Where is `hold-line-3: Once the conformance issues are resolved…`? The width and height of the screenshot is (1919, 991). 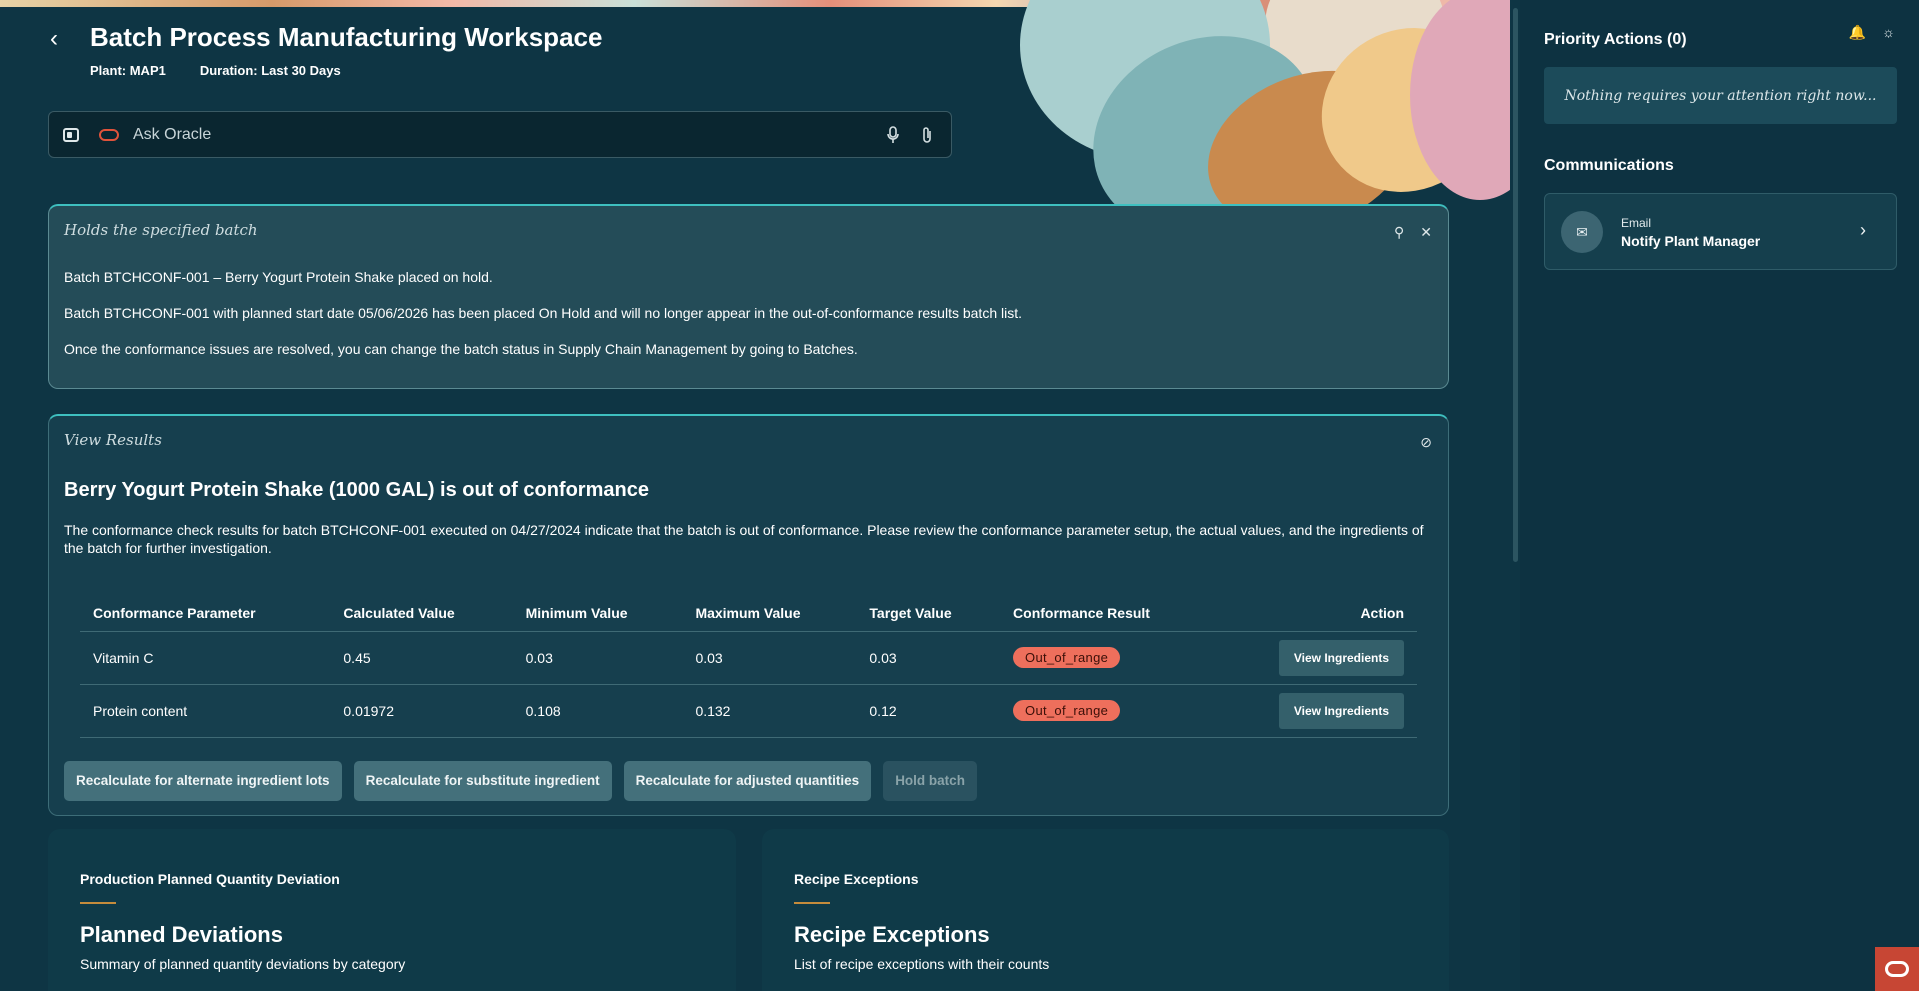 hold-line-3: Once the conformance issues are resolved… is located at coordinates (461, 349).